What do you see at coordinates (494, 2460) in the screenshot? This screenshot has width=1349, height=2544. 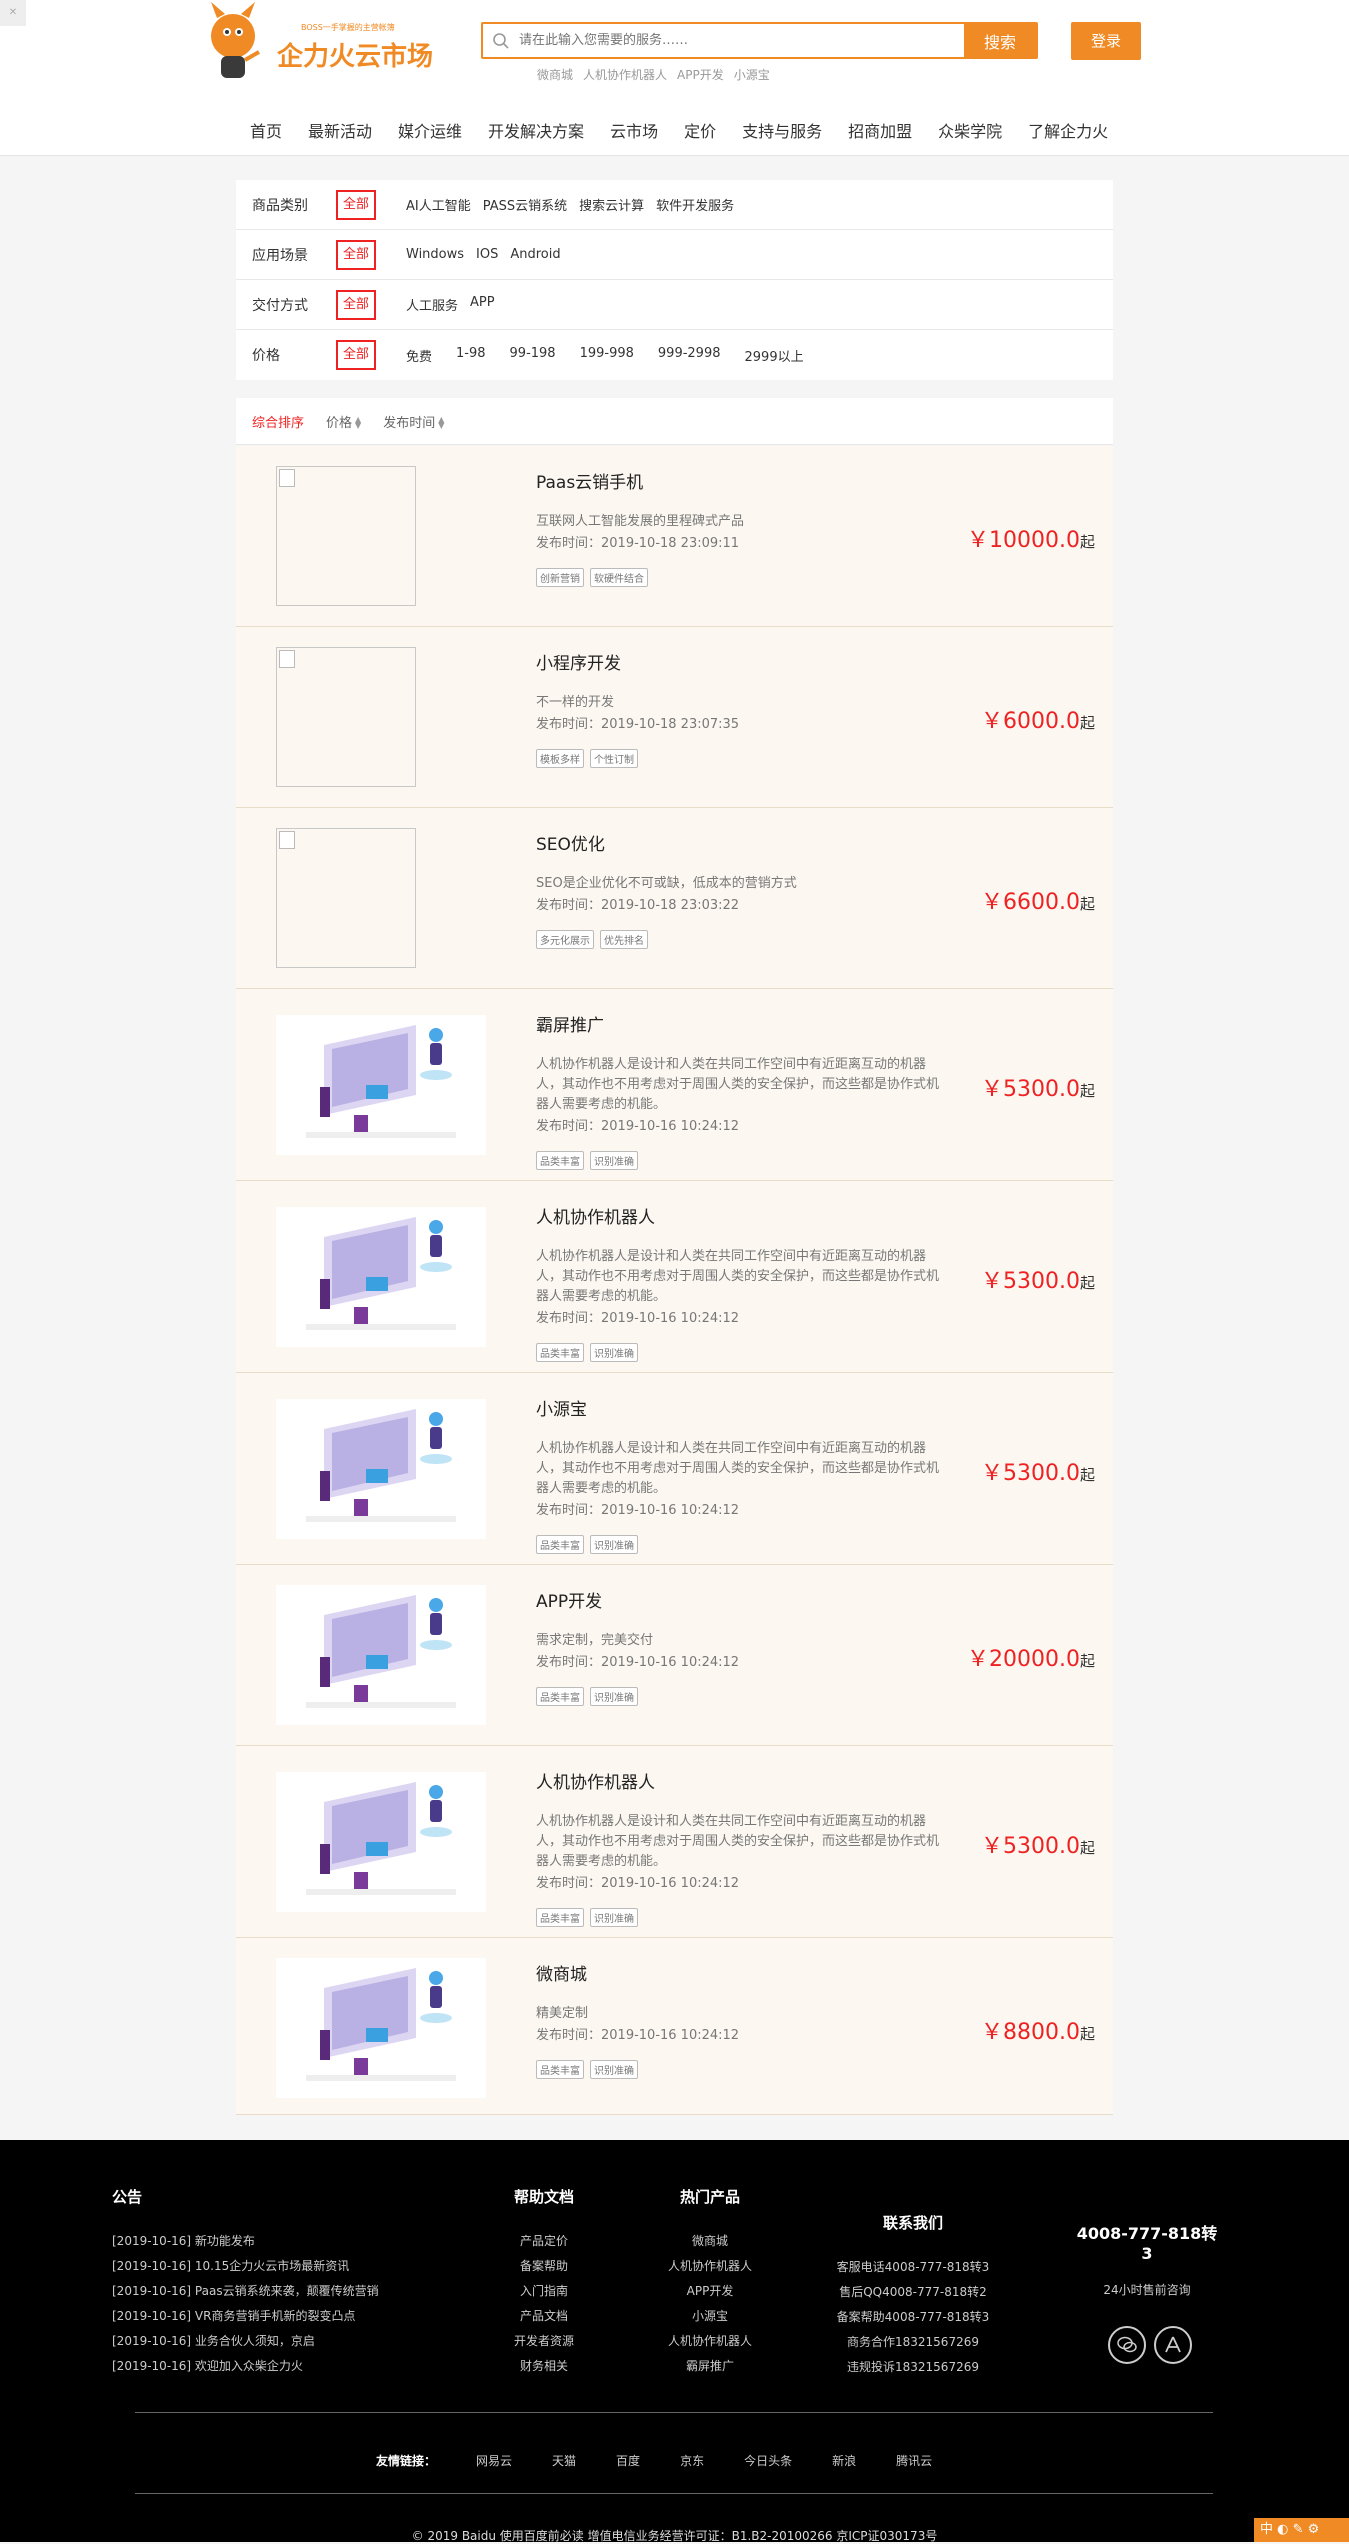 I see `friend-link: 网易云` at bounding box center [494, 2460].